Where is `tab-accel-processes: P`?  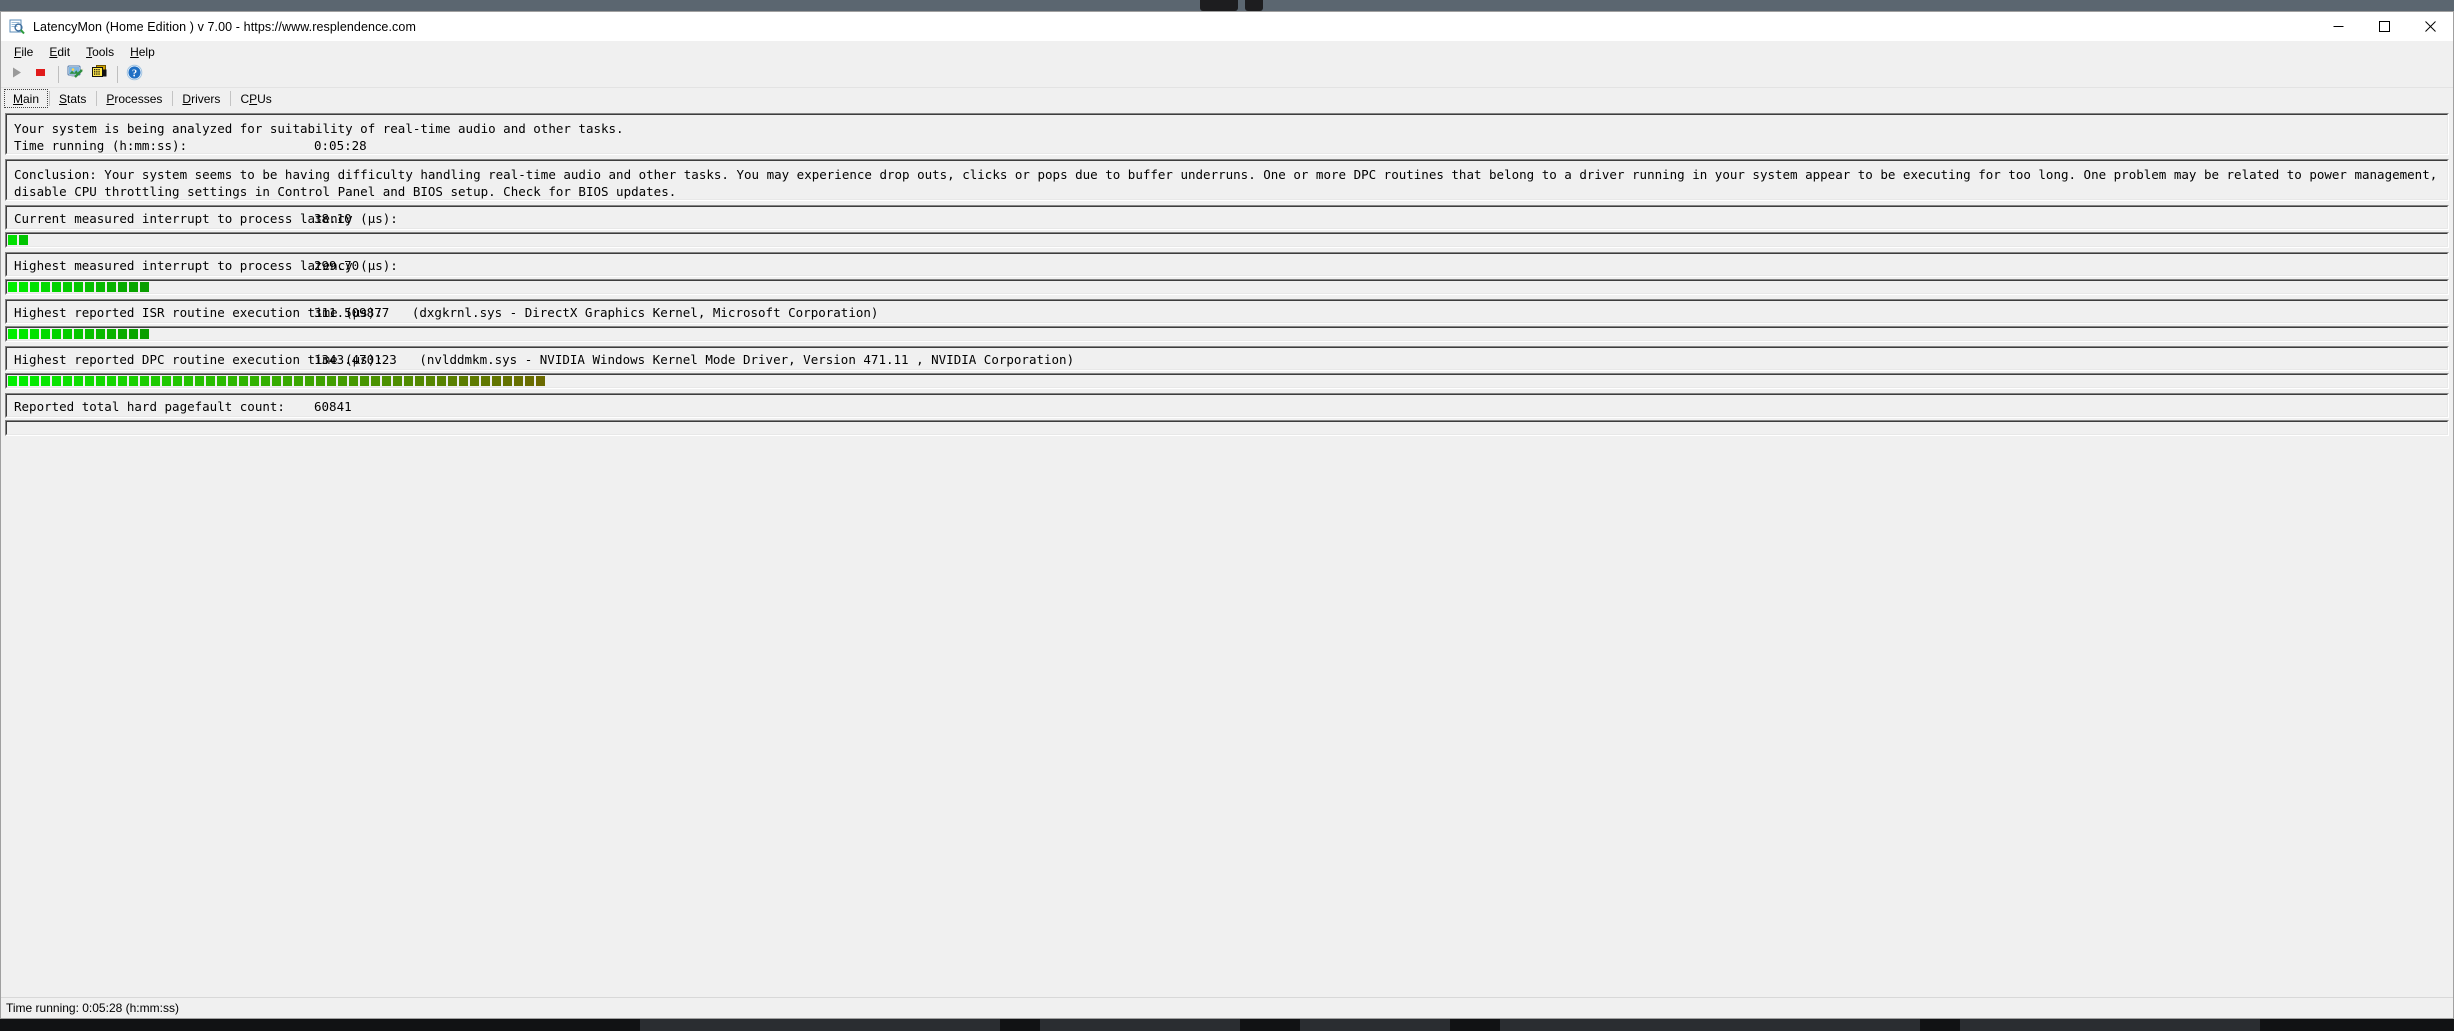
tab-accel-processes: P is located at coordinates (110, 98).